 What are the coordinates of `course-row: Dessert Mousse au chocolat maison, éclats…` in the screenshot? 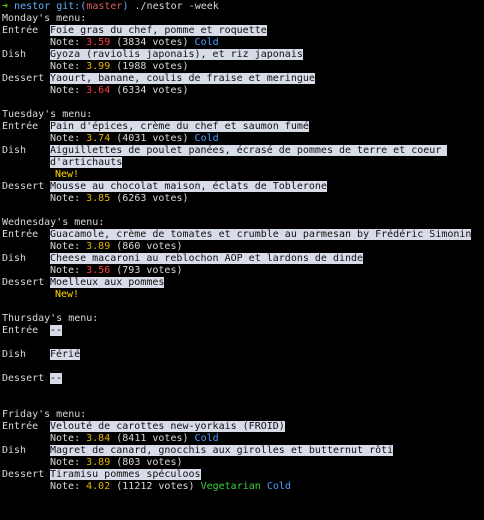 It's located at (242, 193).